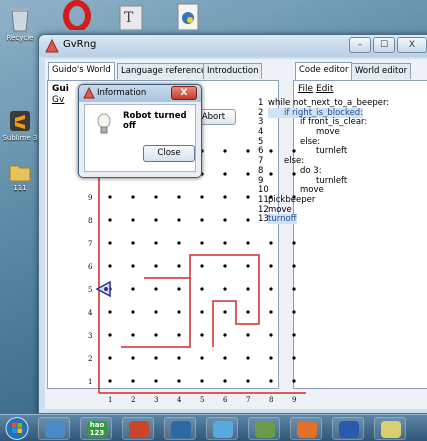  What do you see at coordinates (292, 199) in the screenshot?
I see `code-text: pickbeeper` at bounding box center [292, 199].